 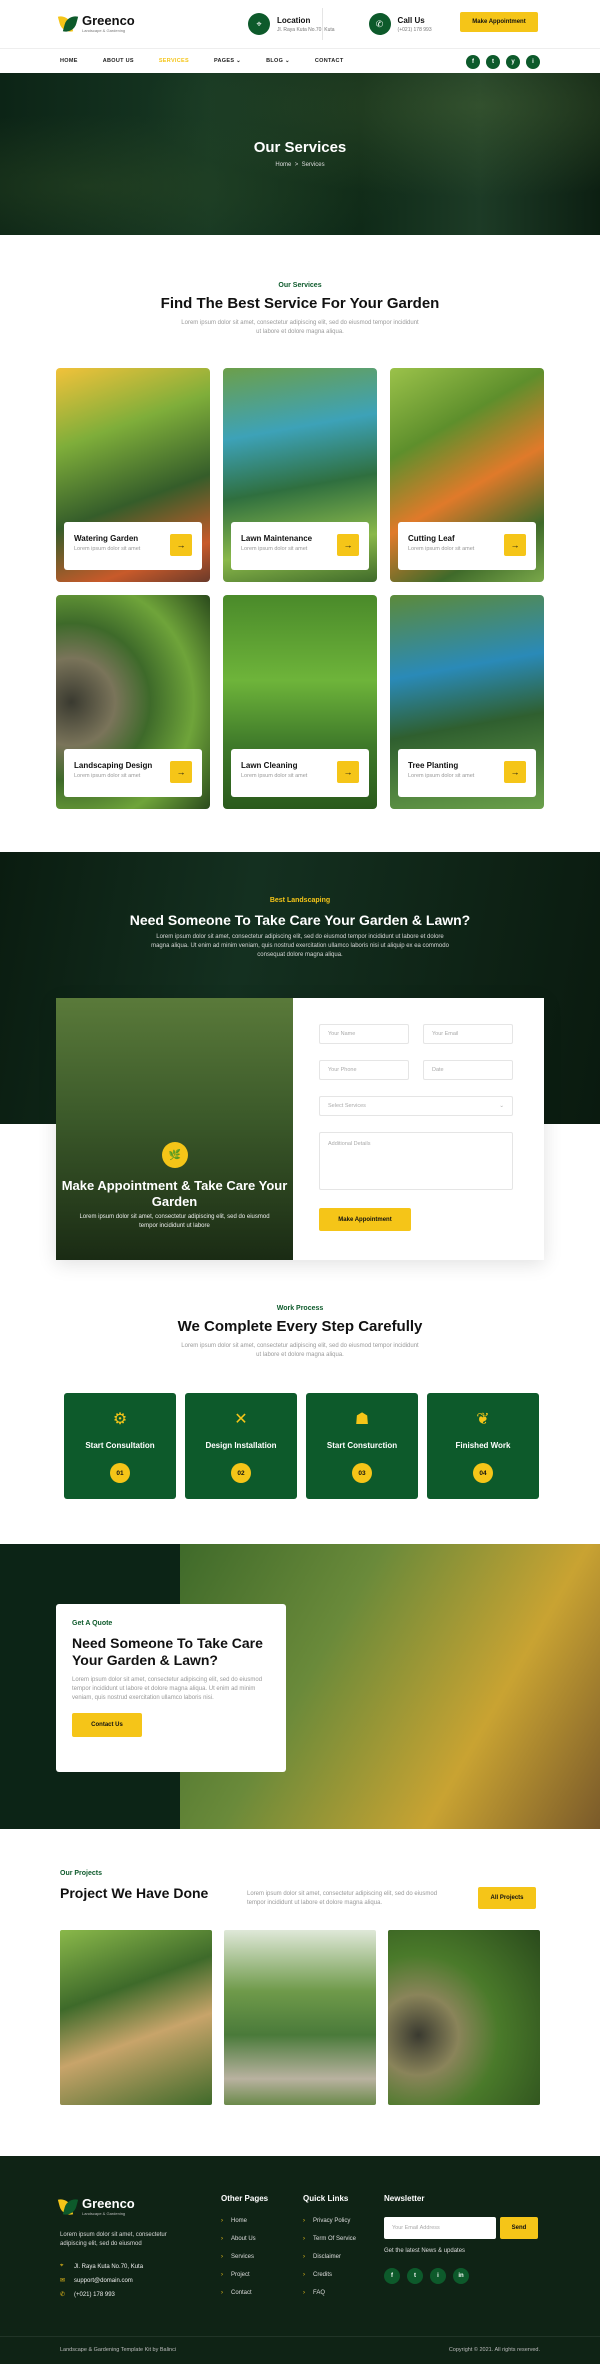 What do you see at coordinates (416, 1161) in the screenshot?
I see `details-textarea: Additional Details` at bounding box center [416, 1161].